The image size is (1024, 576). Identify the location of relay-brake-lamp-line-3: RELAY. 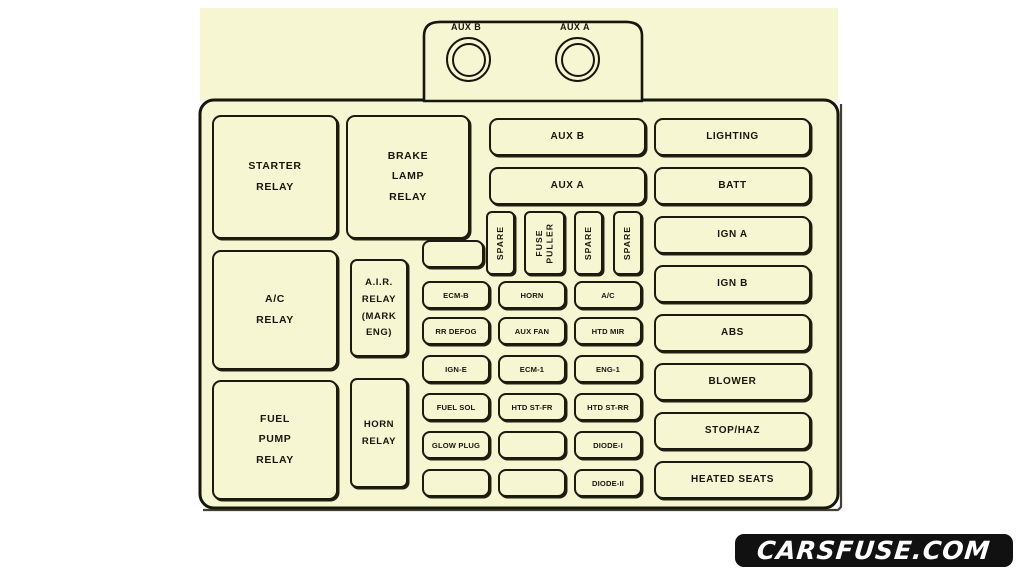
(408, 196).